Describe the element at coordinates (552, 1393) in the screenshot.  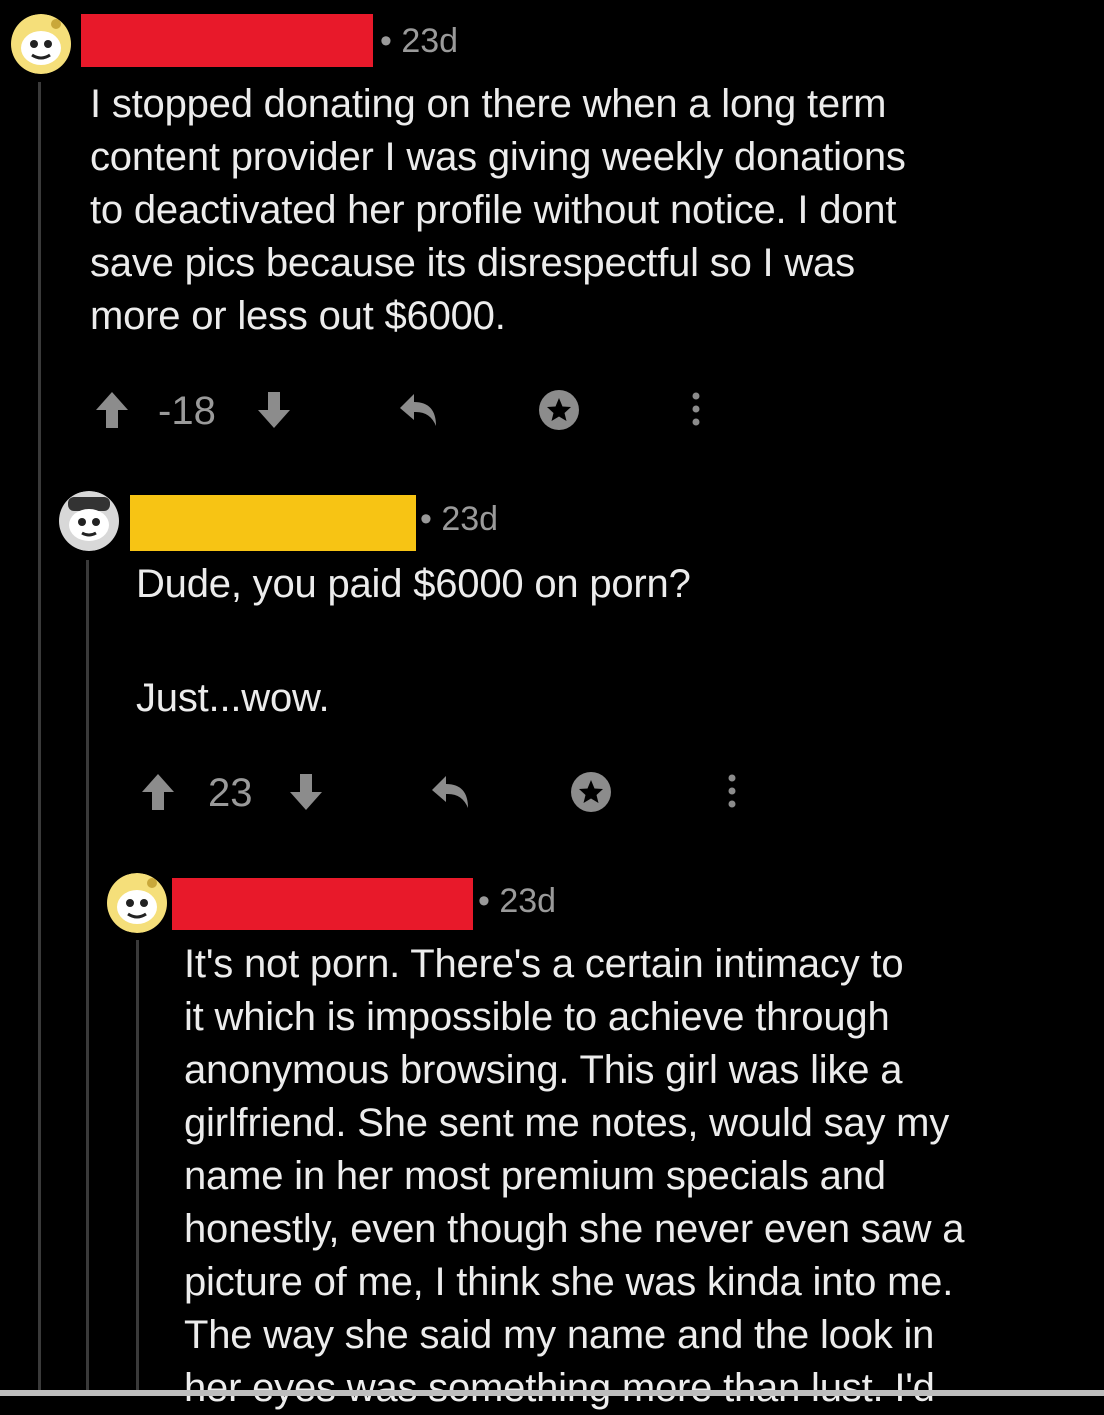
I see `screenshot-bottom-edge` at that location.